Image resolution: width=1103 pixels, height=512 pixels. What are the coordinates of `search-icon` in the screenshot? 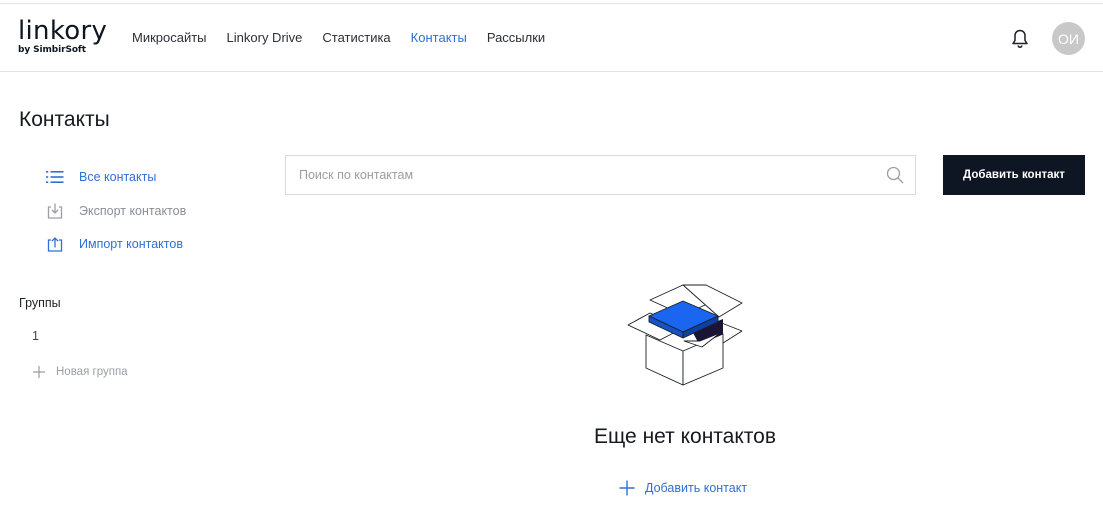 It's located at (895, 175).